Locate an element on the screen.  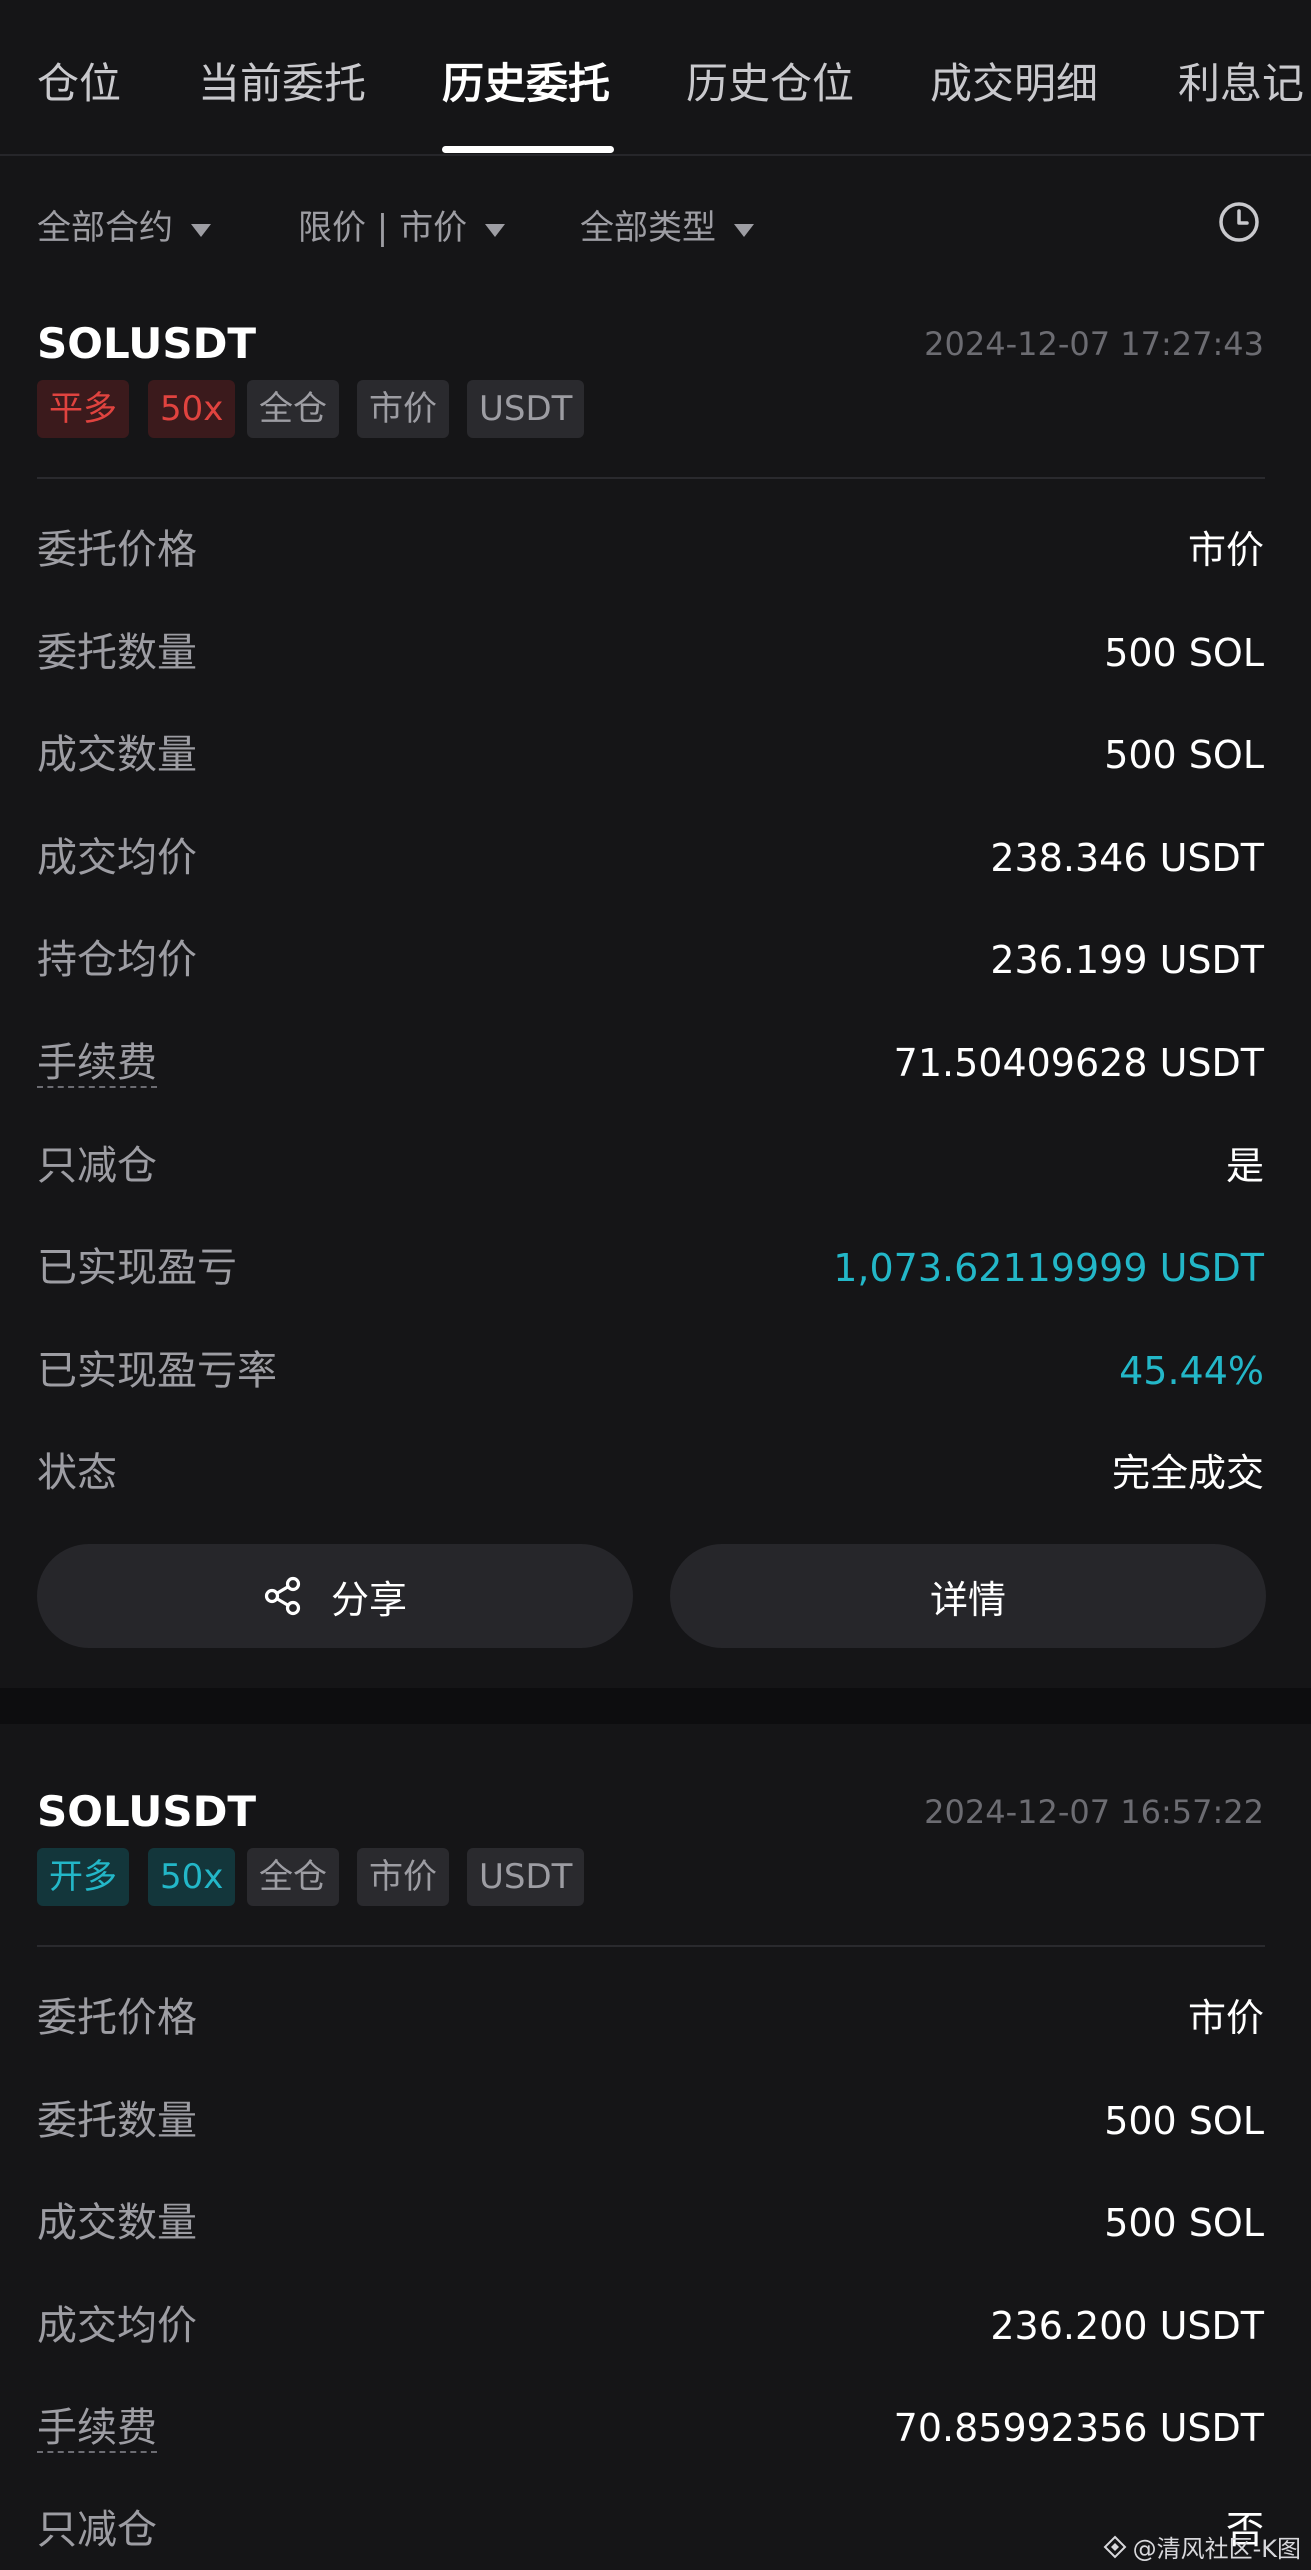
order-type-filter: 全部类型 is located at coordinates (667, 228).